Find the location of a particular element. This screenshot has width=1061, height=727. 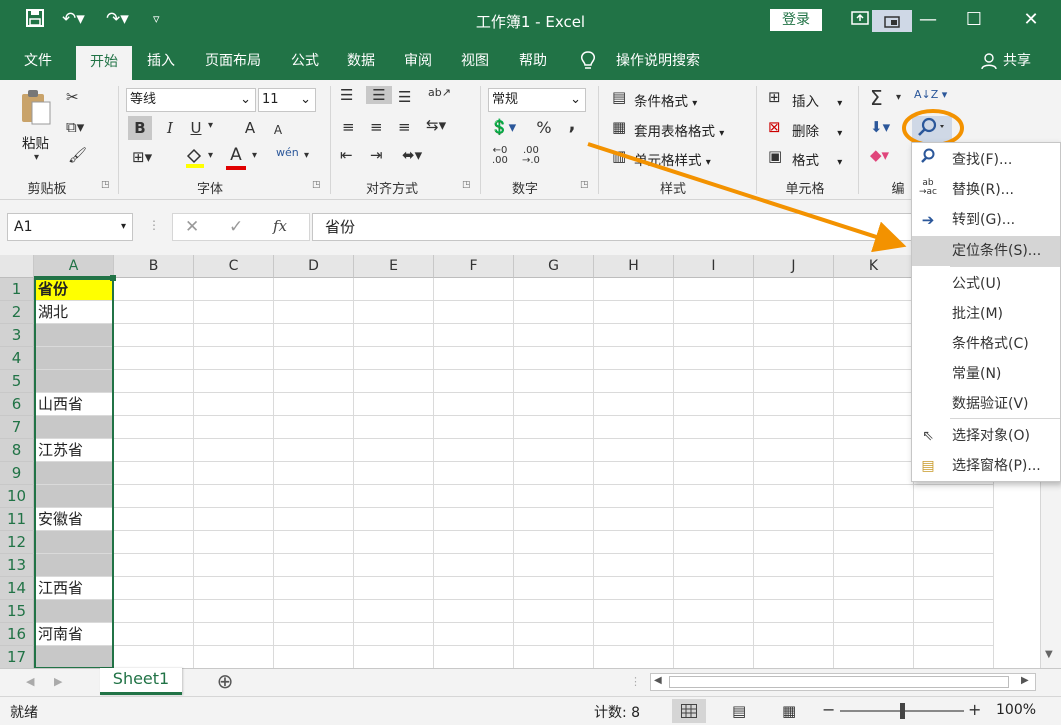

share-button: 共享 is located at coordinates (1017, 61).